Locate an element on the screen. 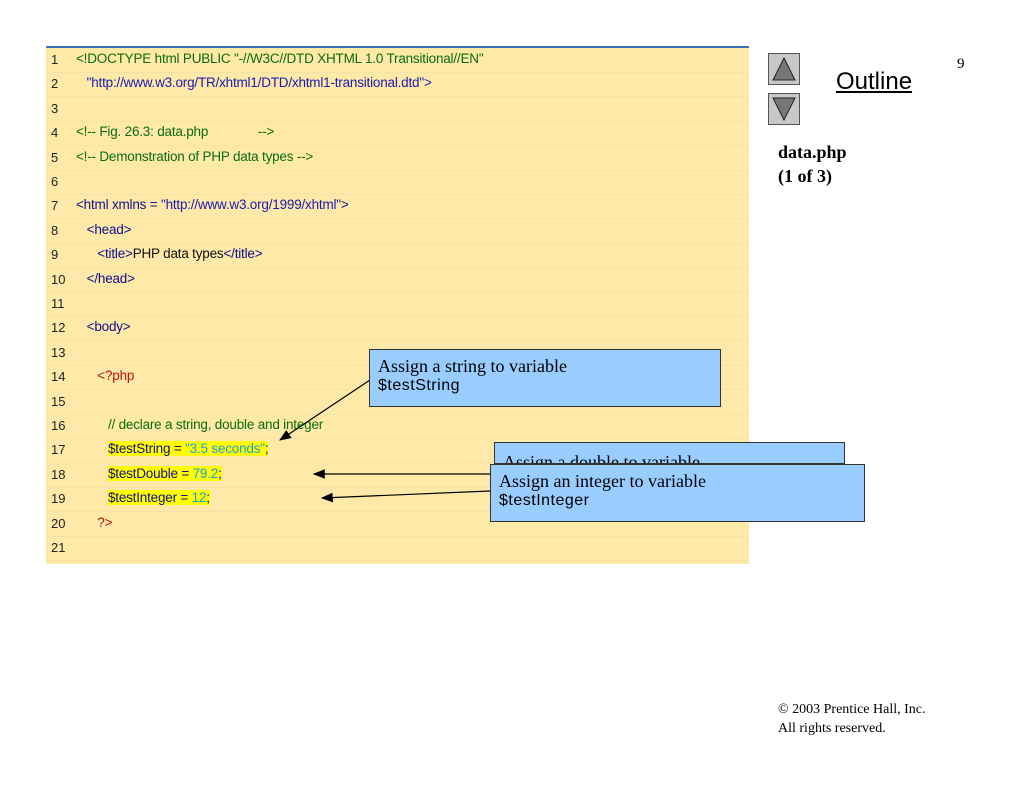 The width and height of the screenshot is (1024, 791). line-number: 19 is located at coordinates (58, 499).